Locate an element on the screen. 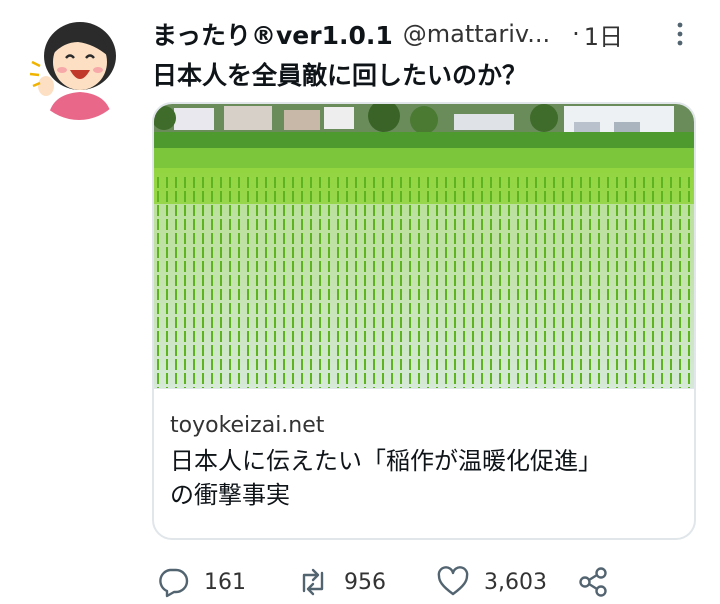 The width and height of the screenshot is (720, 604). reply-count: 161 is located at coordinates (225, 582).